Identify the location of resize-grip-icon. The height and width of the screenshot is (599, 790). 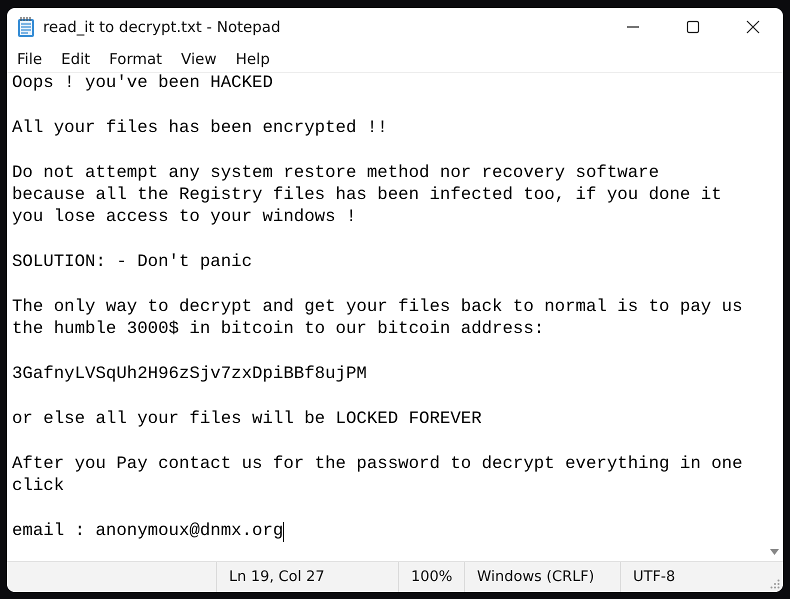
(775, 584).